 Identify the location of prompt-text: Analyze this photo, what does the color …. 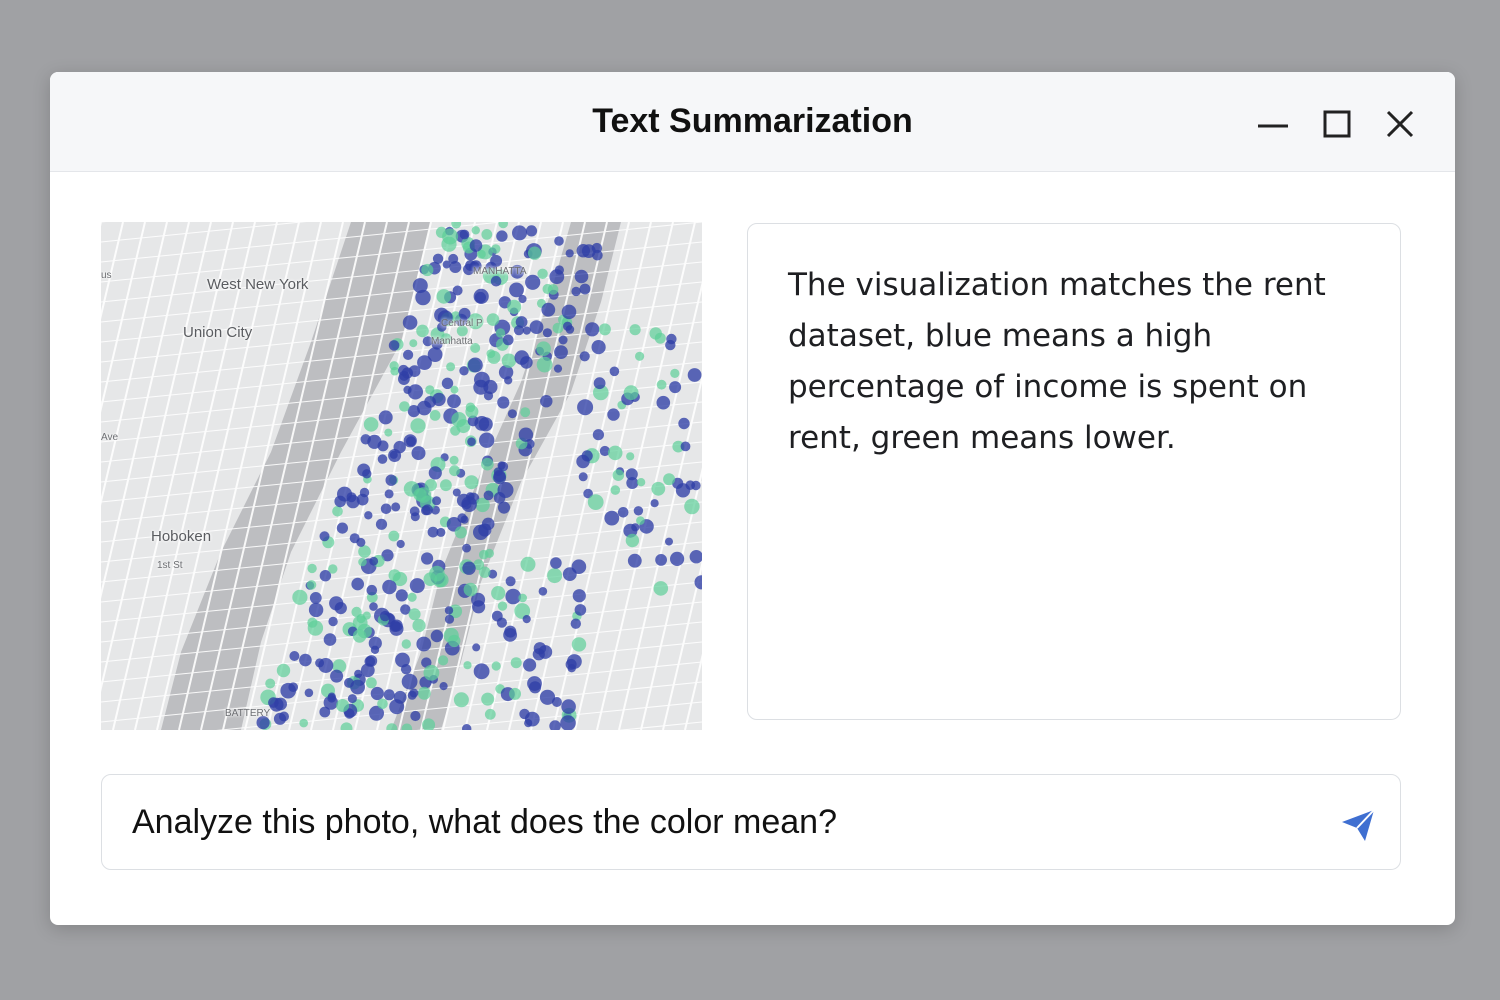
(484, 822).